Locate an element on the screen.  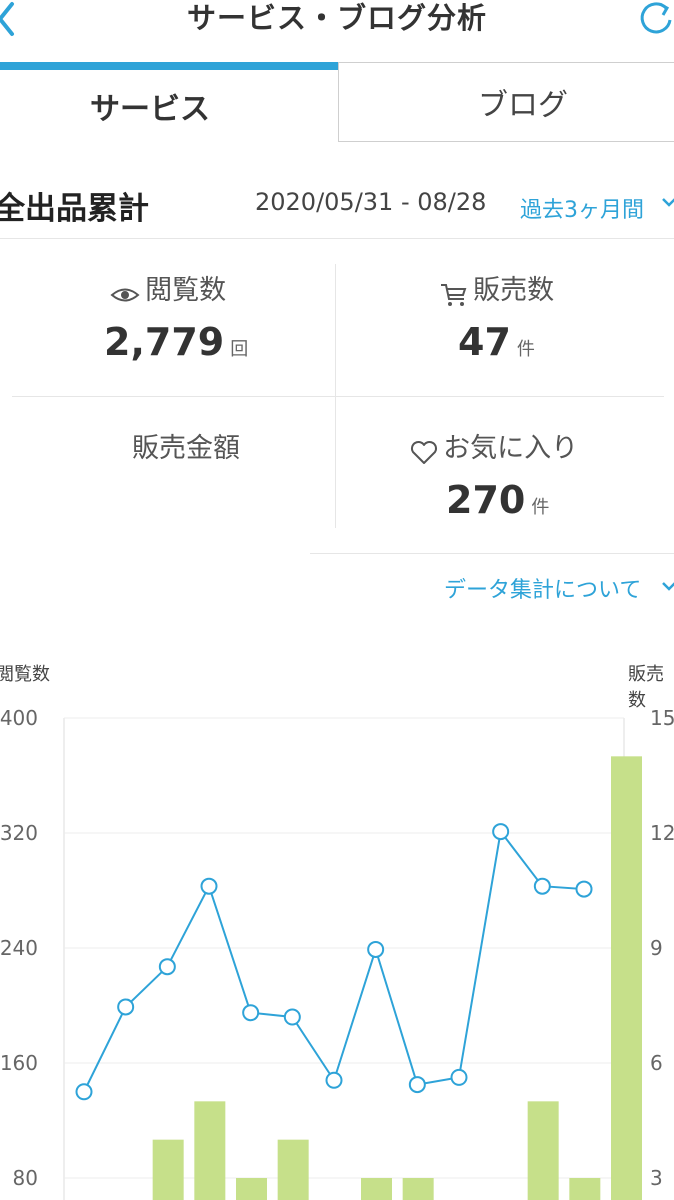
page-title: サービス・ブログ分析 is located at coordinates (336, 18).